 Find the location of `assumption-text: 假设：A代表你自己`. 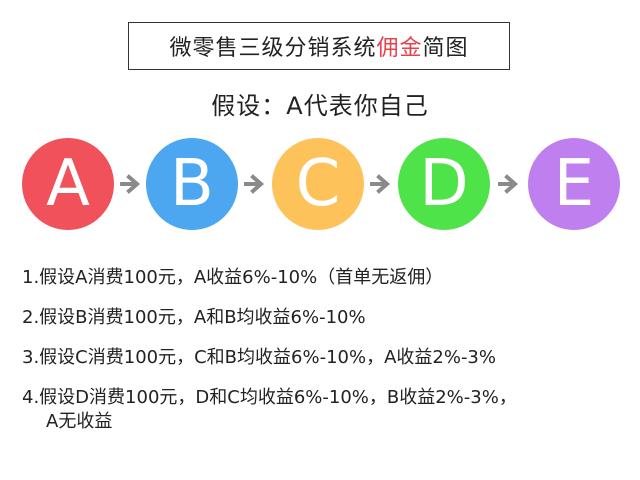

assumption-text: 假设：A代表你自己 is located at coordinates (320, 106).